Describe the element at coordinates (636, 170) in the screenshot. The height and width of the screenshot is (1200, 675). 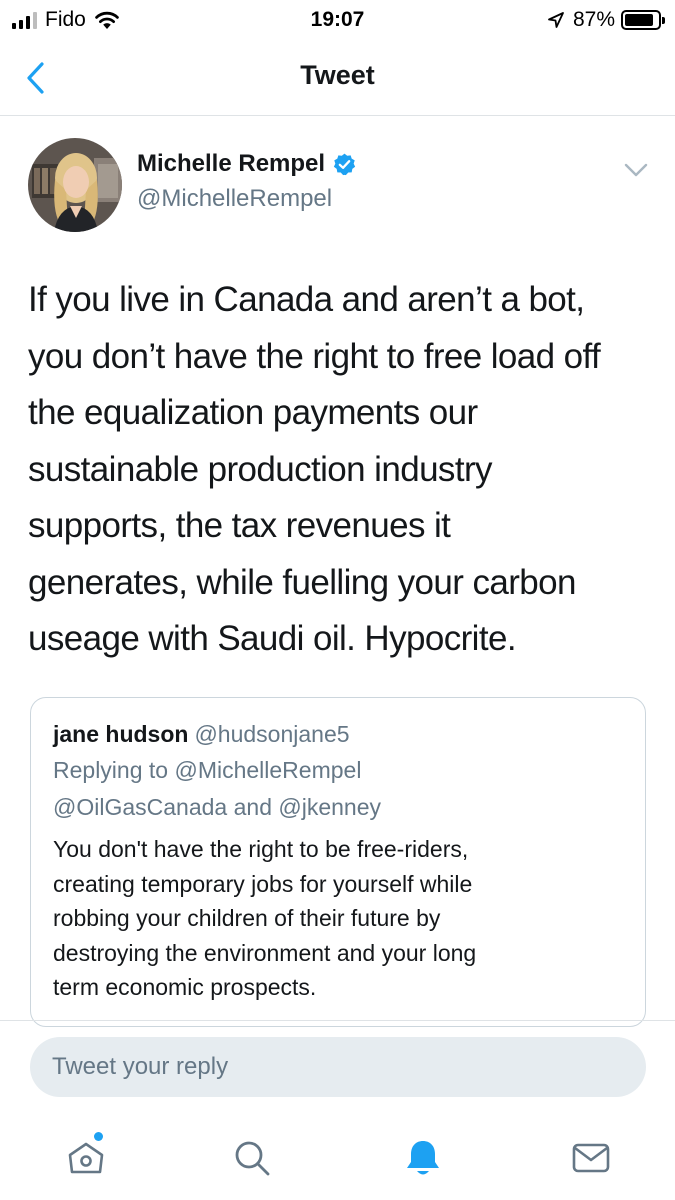
I see `chevron-down-icon` at that location.